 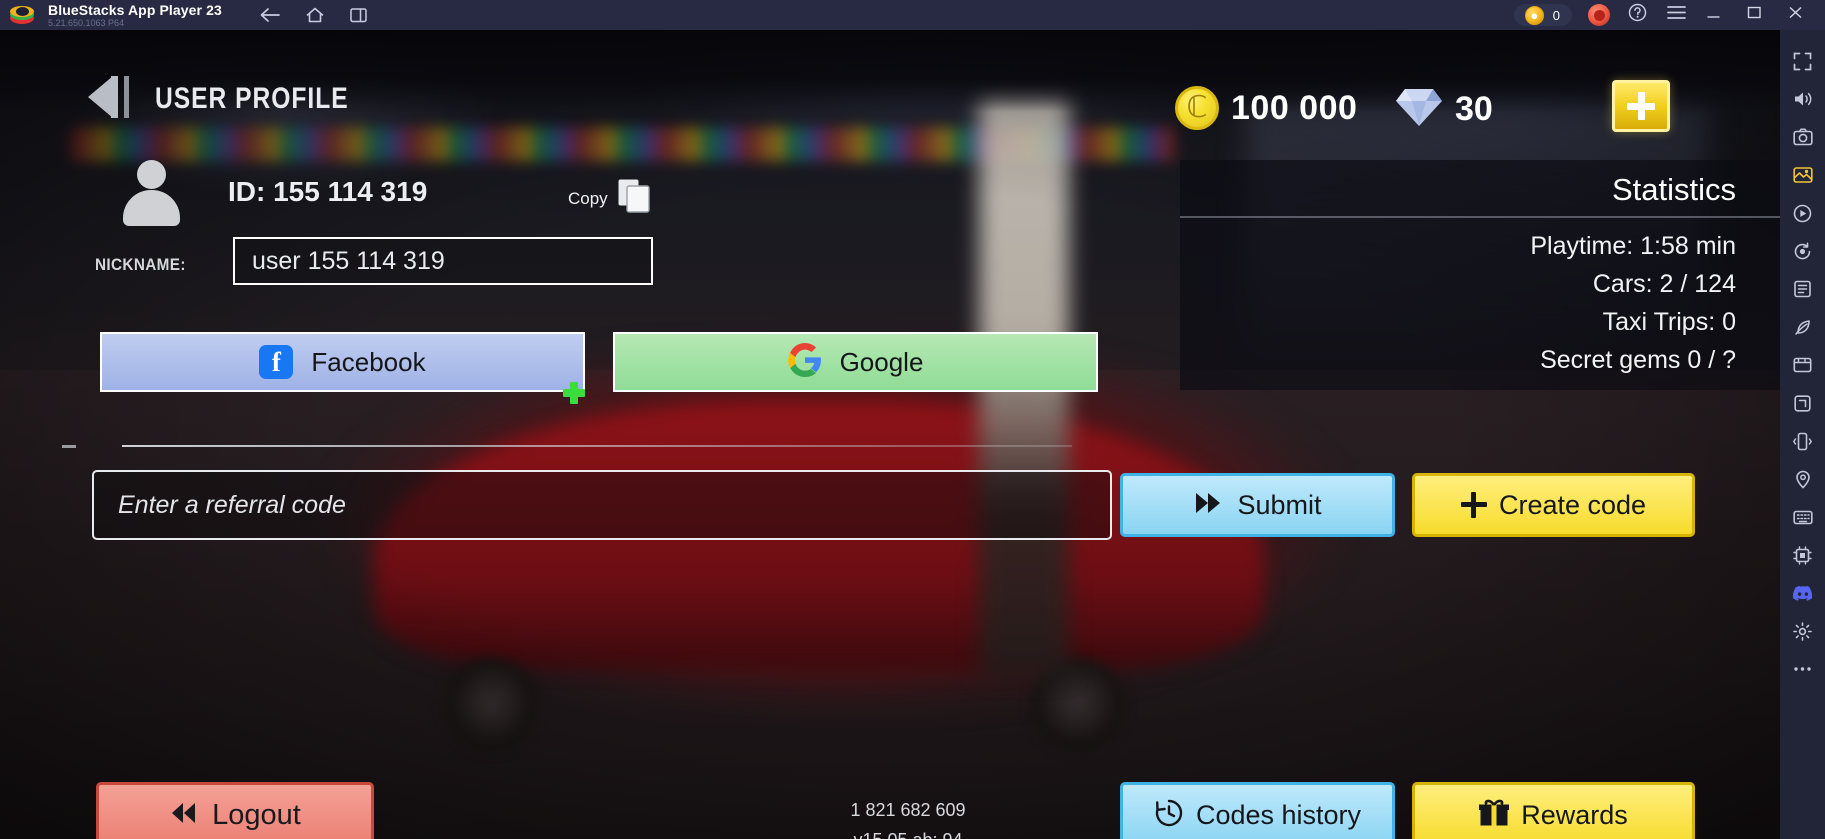 What do you see at coordinates (1802, 555) in the screenshot?
I see `trim-memory-icon` at bounding box center [1802, 555].